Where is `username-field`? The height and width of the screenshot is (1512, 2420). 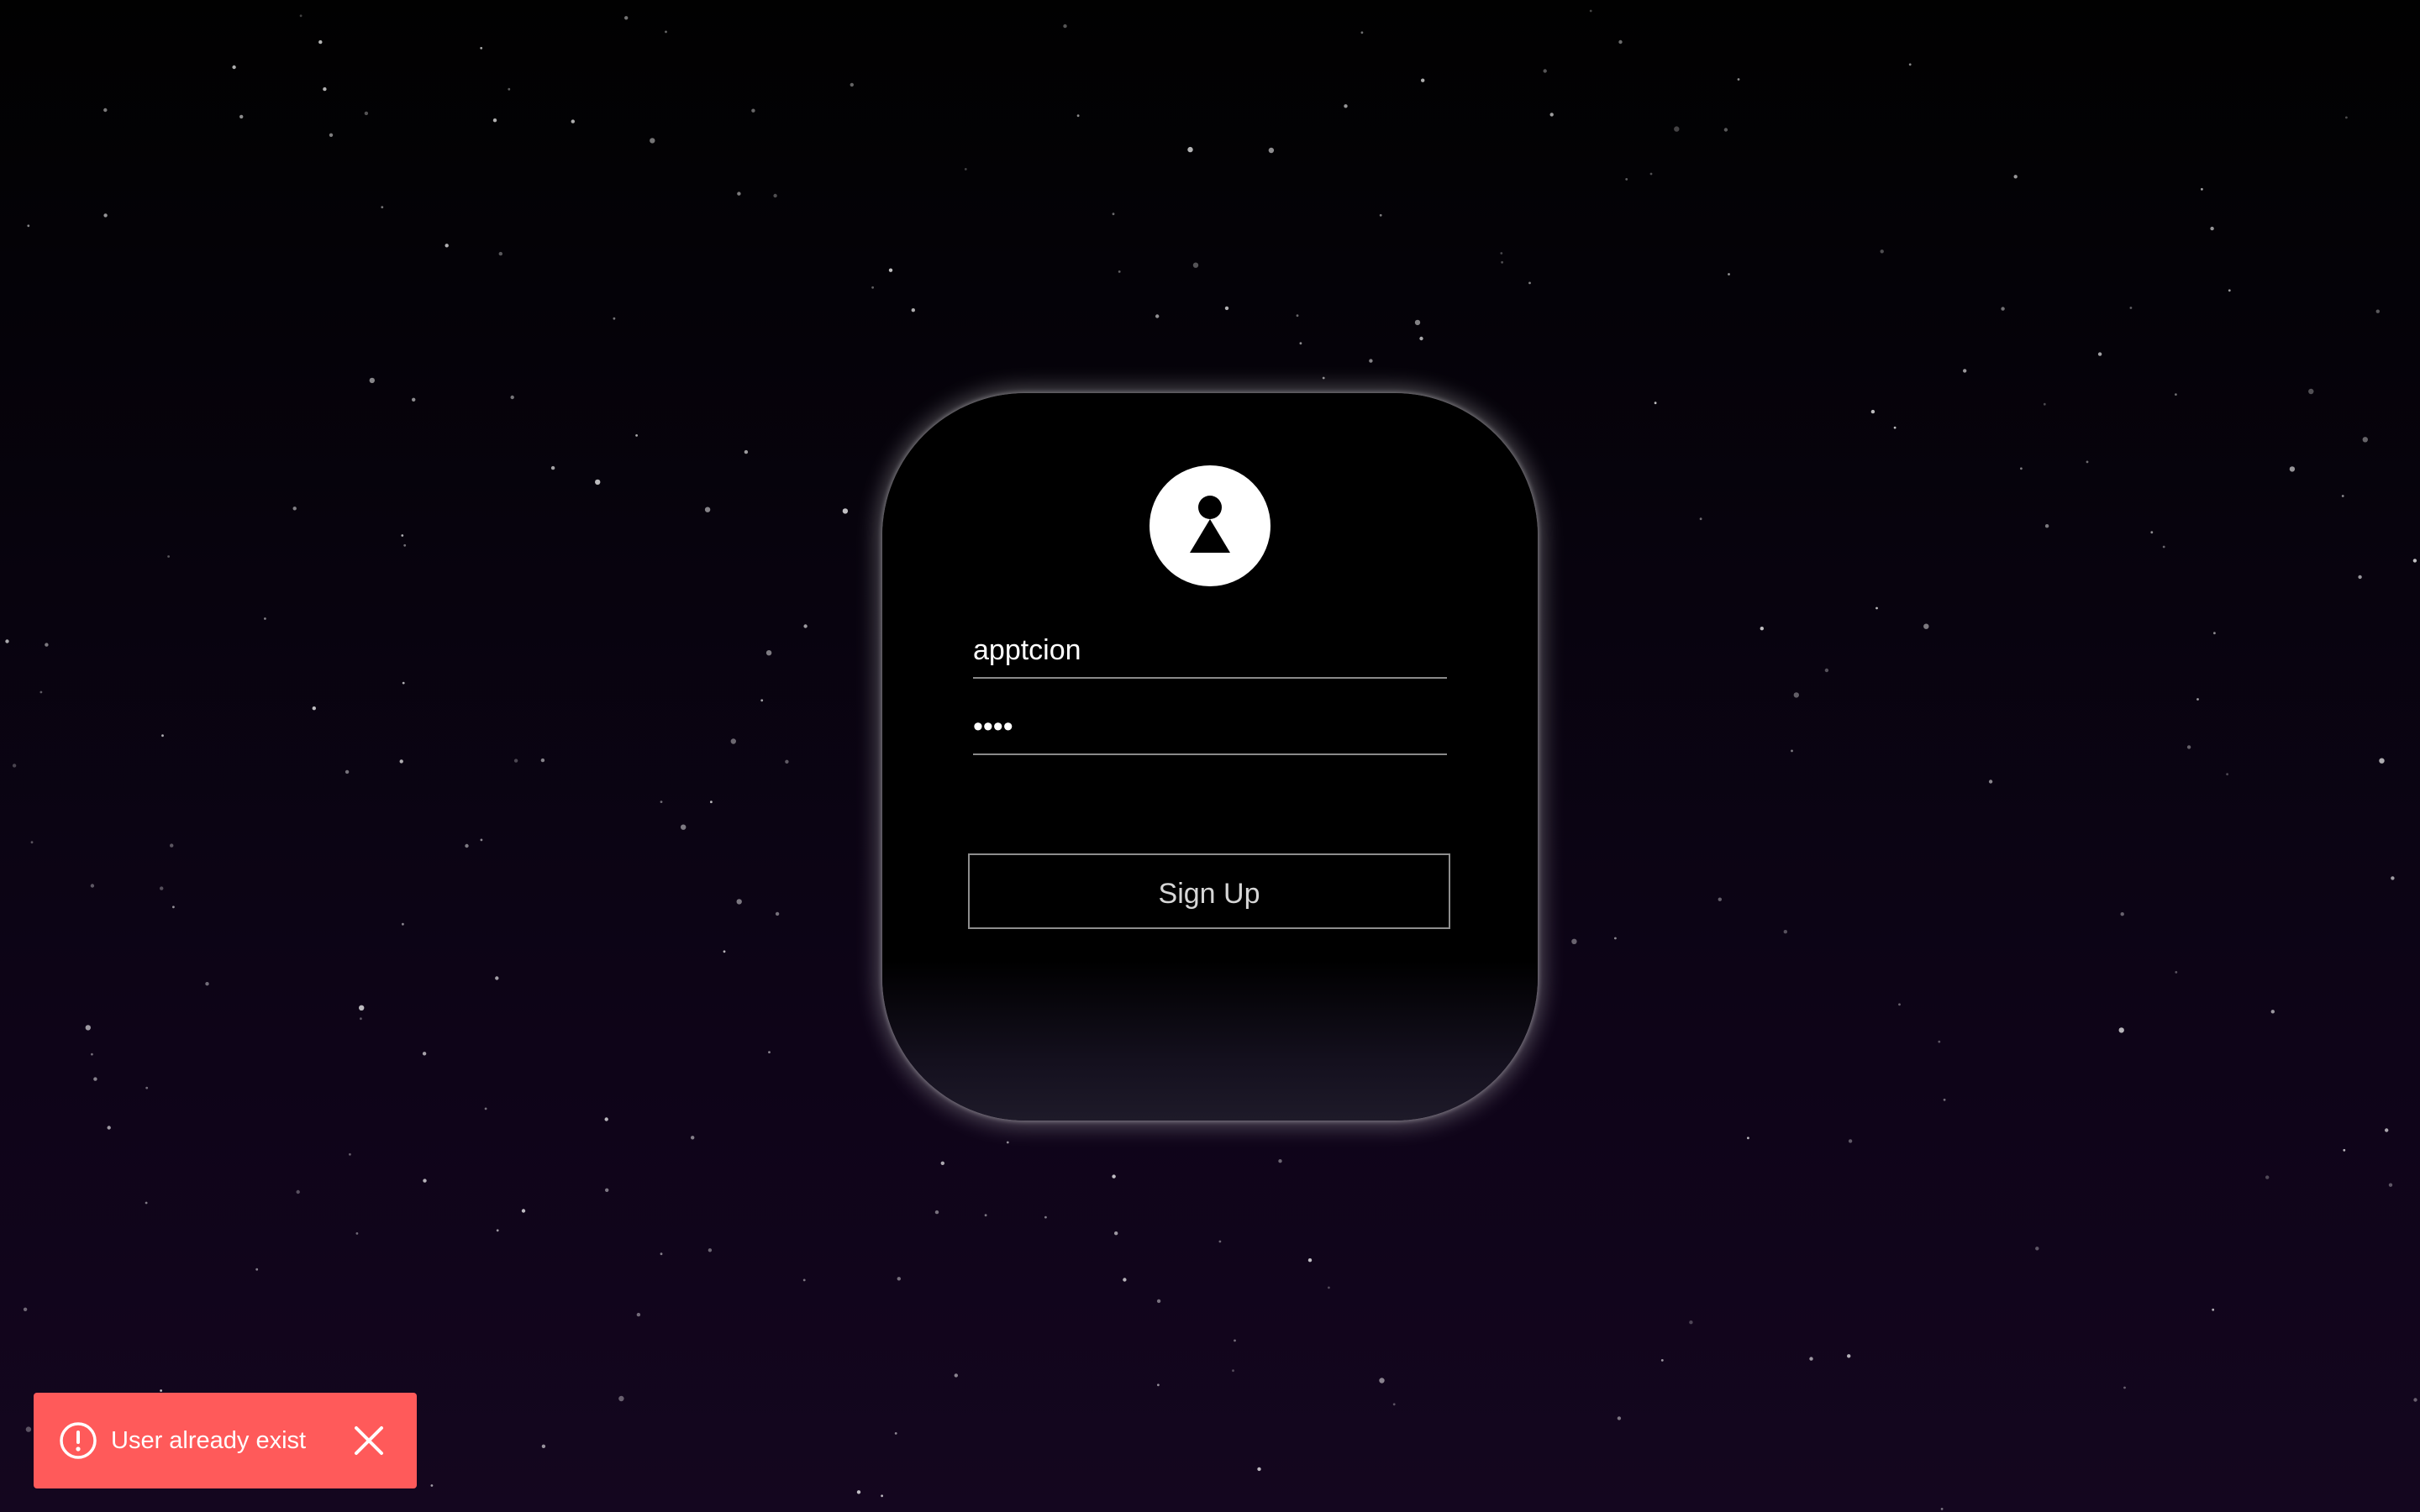
username-field is located at coordinates (1210, 651).